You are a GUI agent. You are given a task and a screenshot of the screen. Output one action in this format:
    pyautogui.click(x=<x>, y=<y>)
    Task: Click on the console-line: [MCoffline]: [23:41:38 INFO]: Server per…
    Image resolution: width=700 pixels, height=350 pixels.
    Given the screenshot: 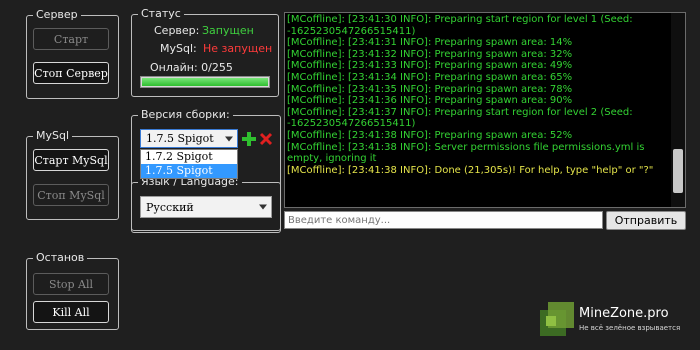 What is the action you would take?
    pyautogui.click(x=466, y=153)
    